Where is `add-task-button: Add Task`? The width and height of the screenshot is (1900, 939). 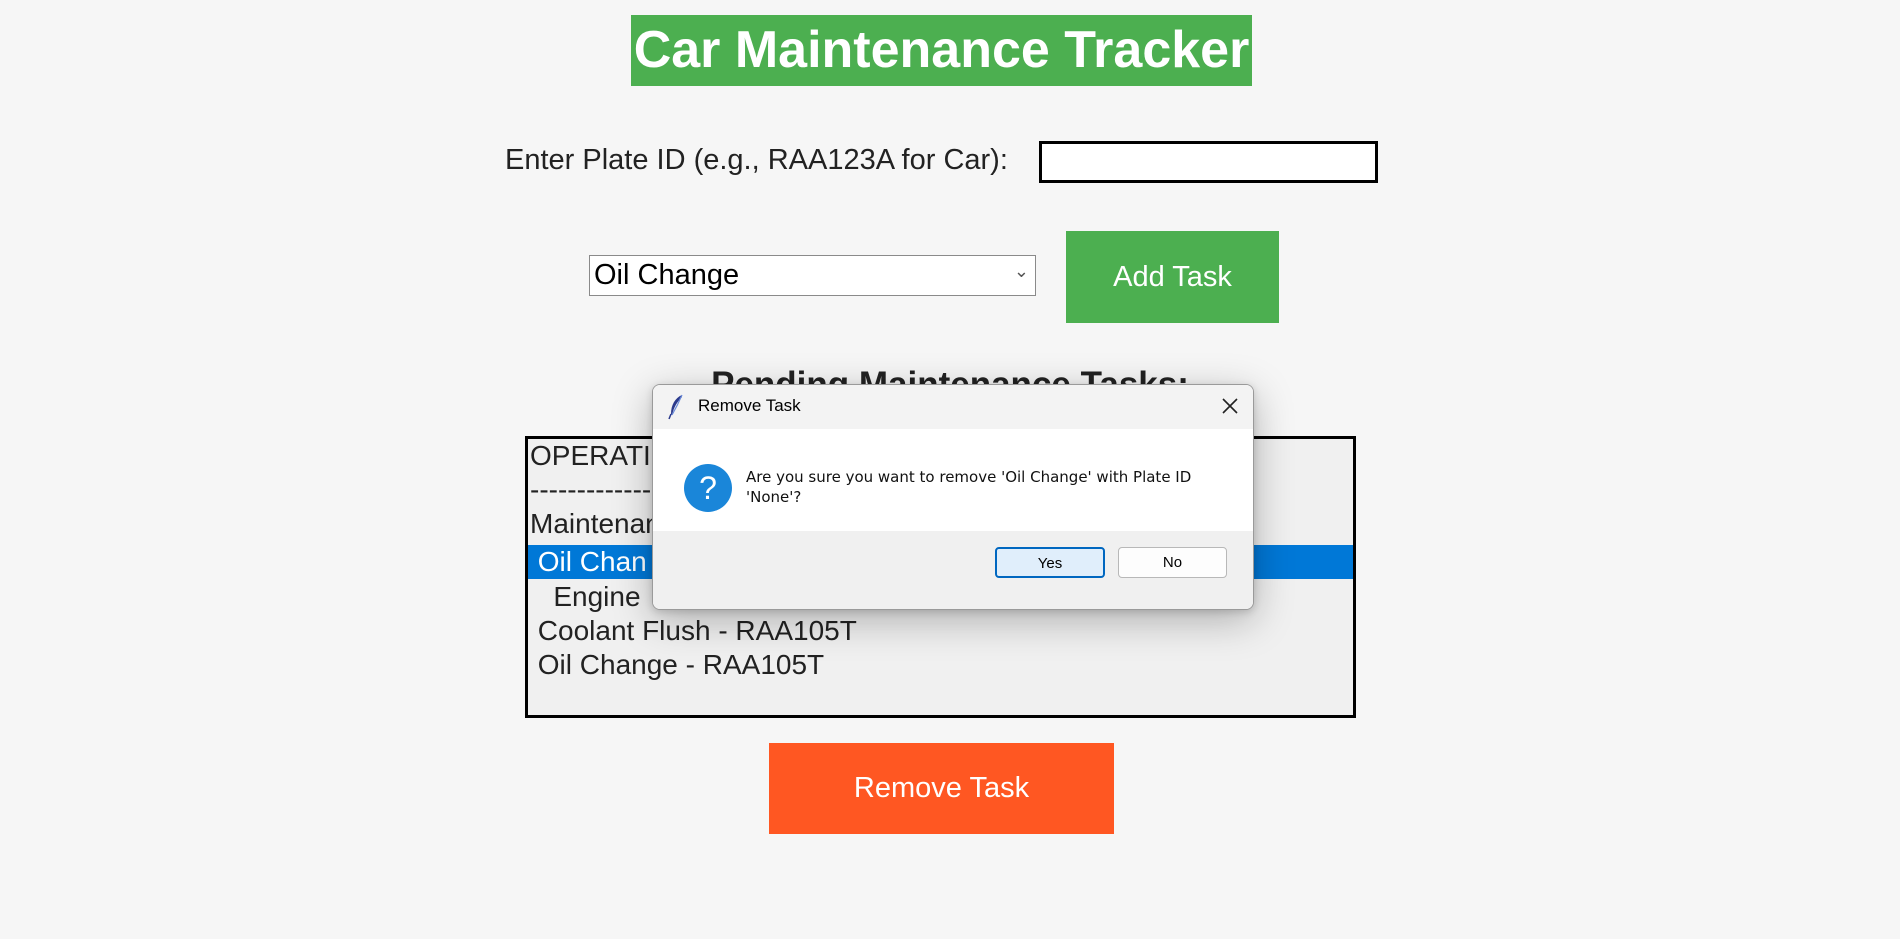 add-task-button: Add Task is located at coordinates (1172, 277).